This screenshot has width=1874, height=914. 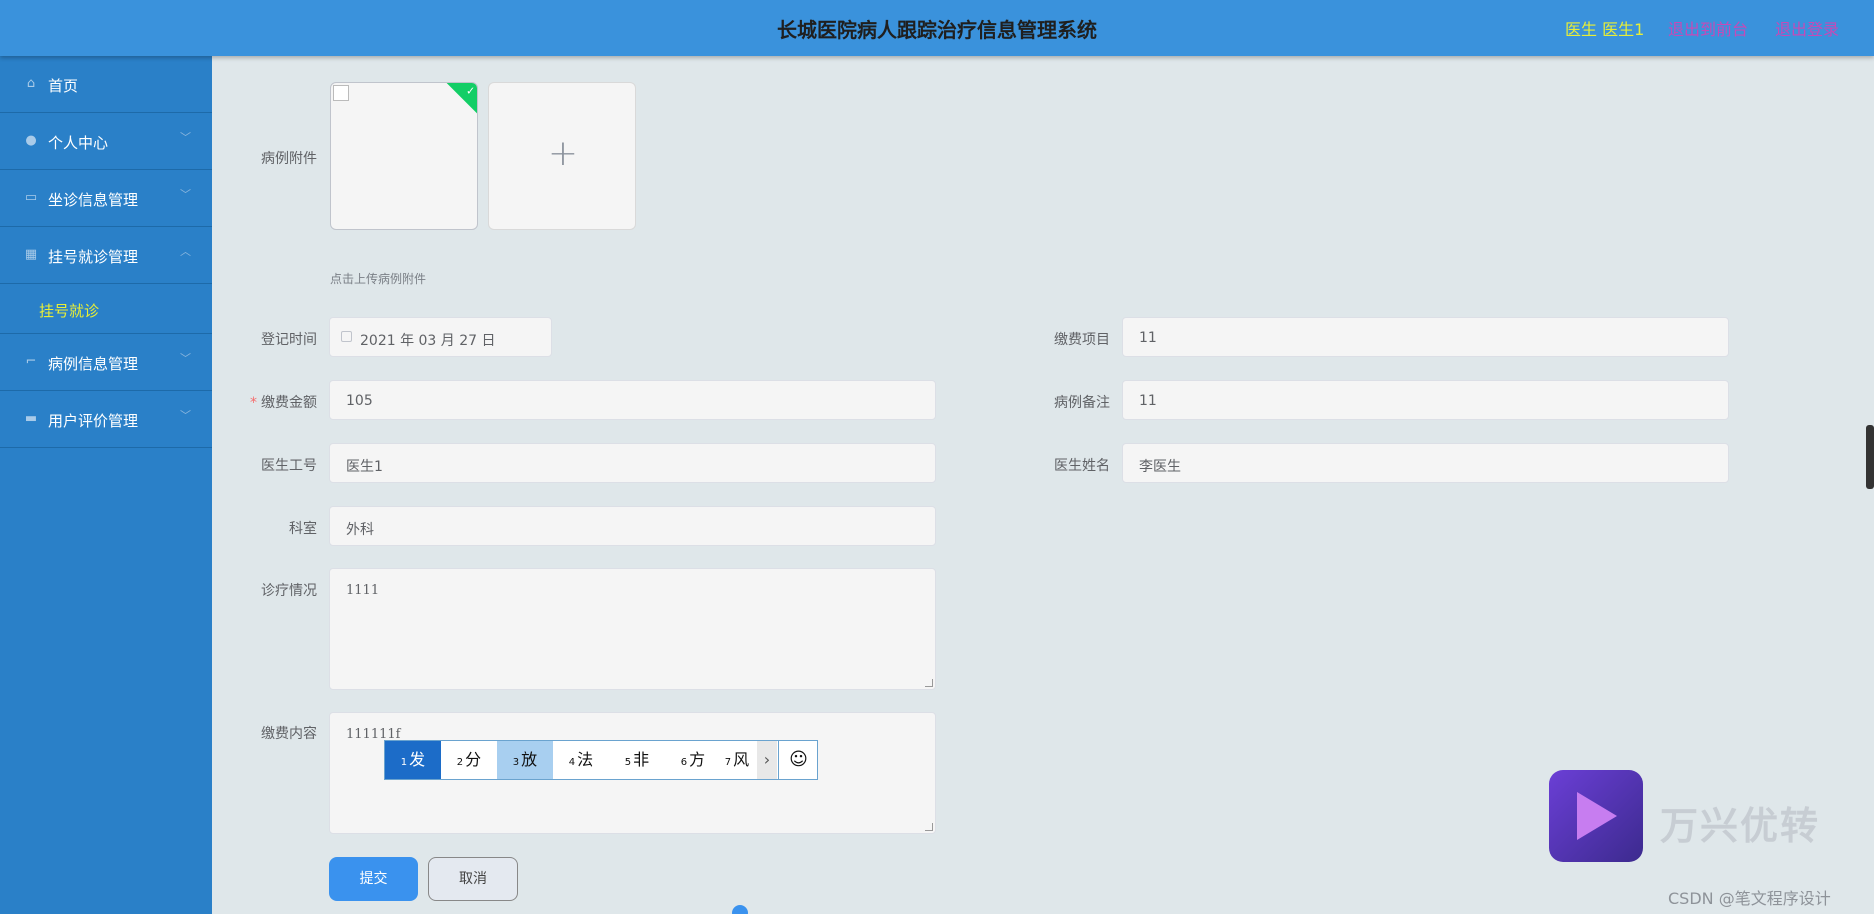 I want to click on reg-time-date-picker: 2021 年 03 月 27 日, so click(x=440, y=337).